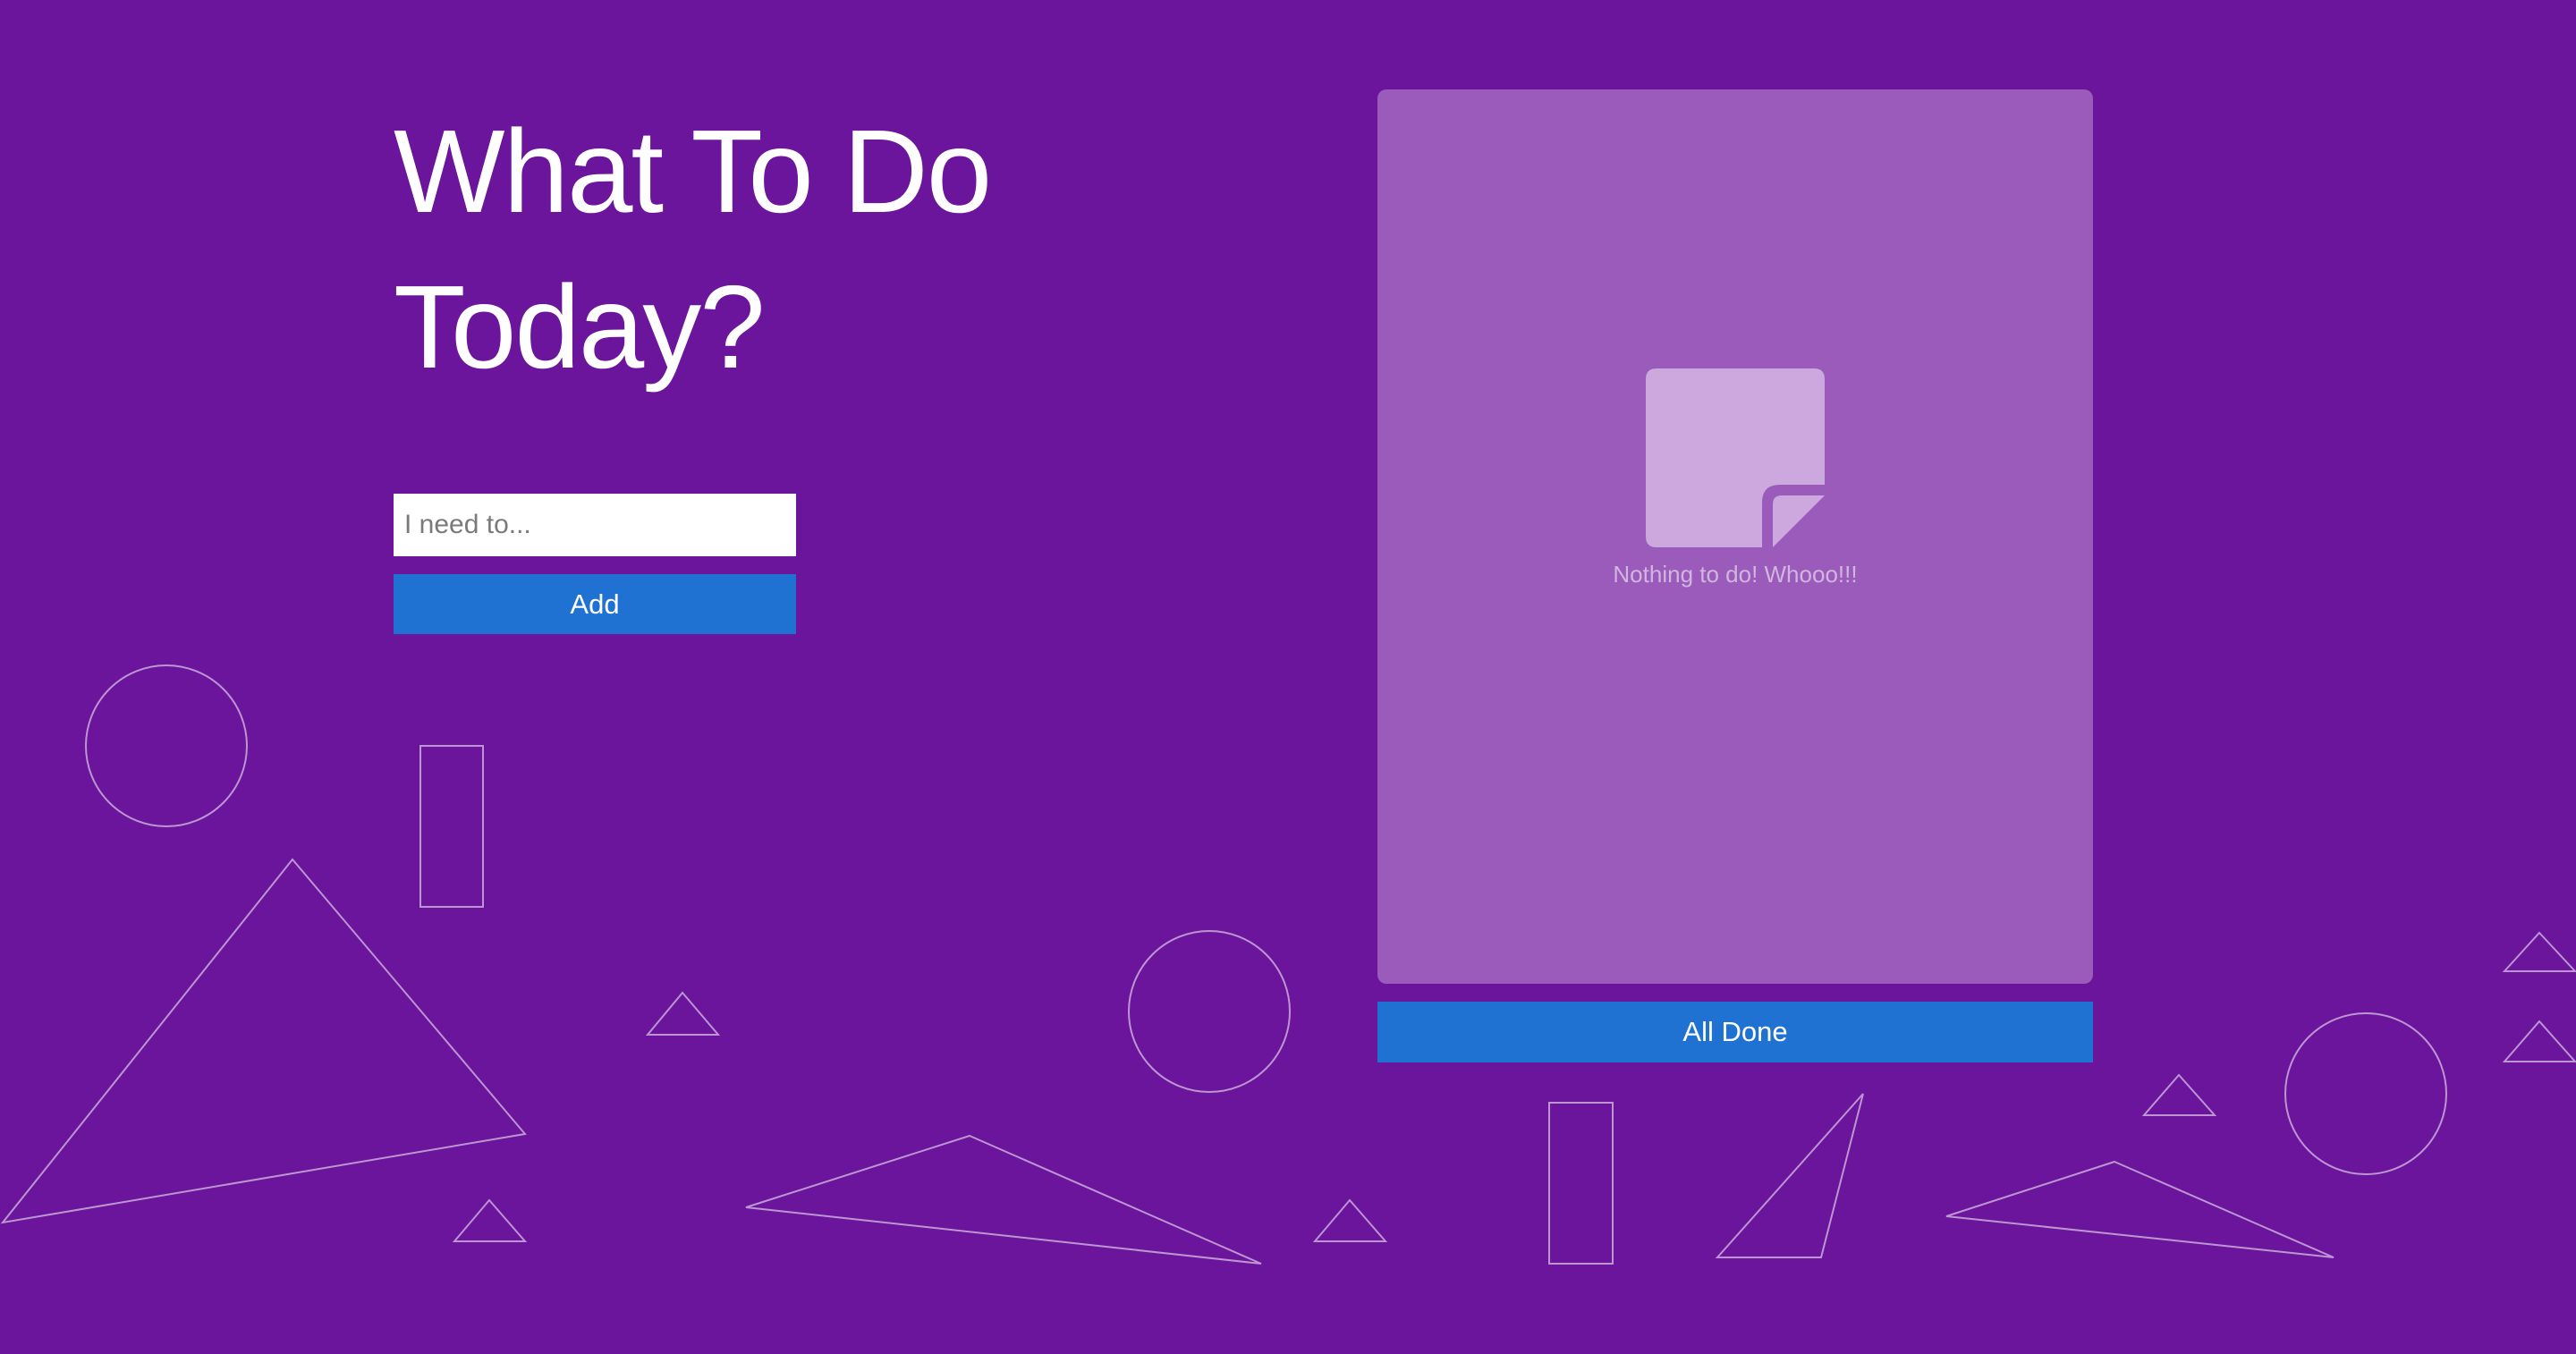 This screenshot has width=2576, height=1354. I want to click on add-button: Add, so click(595, 604).